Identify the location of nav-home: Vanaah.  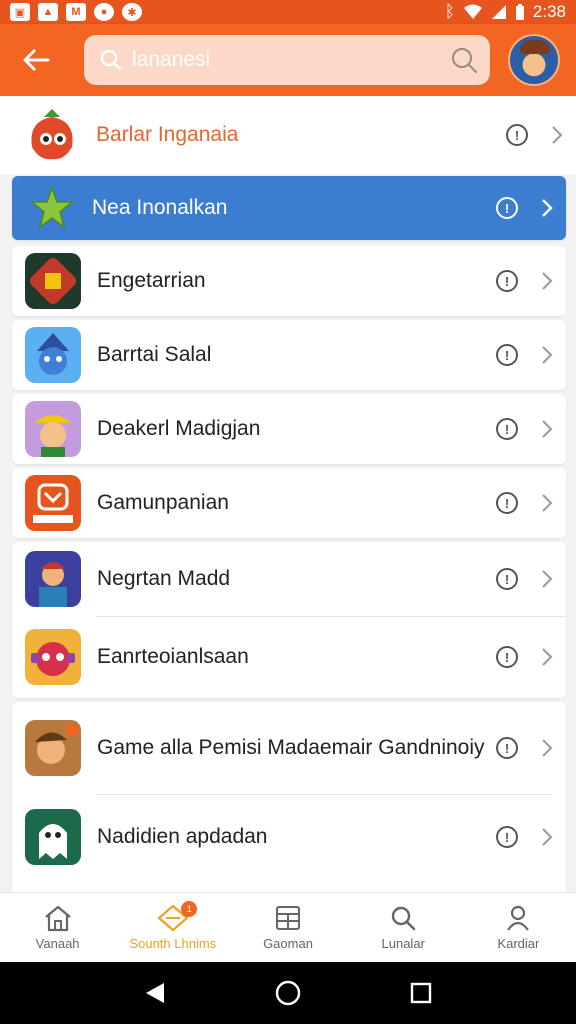
(57, 927).